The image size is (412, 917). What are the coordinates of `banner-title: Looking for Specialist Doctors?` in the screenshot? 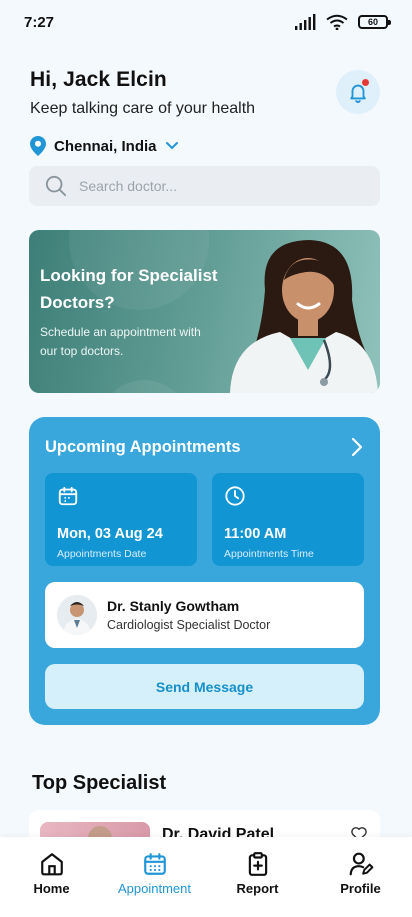 It's located at (129, 289).